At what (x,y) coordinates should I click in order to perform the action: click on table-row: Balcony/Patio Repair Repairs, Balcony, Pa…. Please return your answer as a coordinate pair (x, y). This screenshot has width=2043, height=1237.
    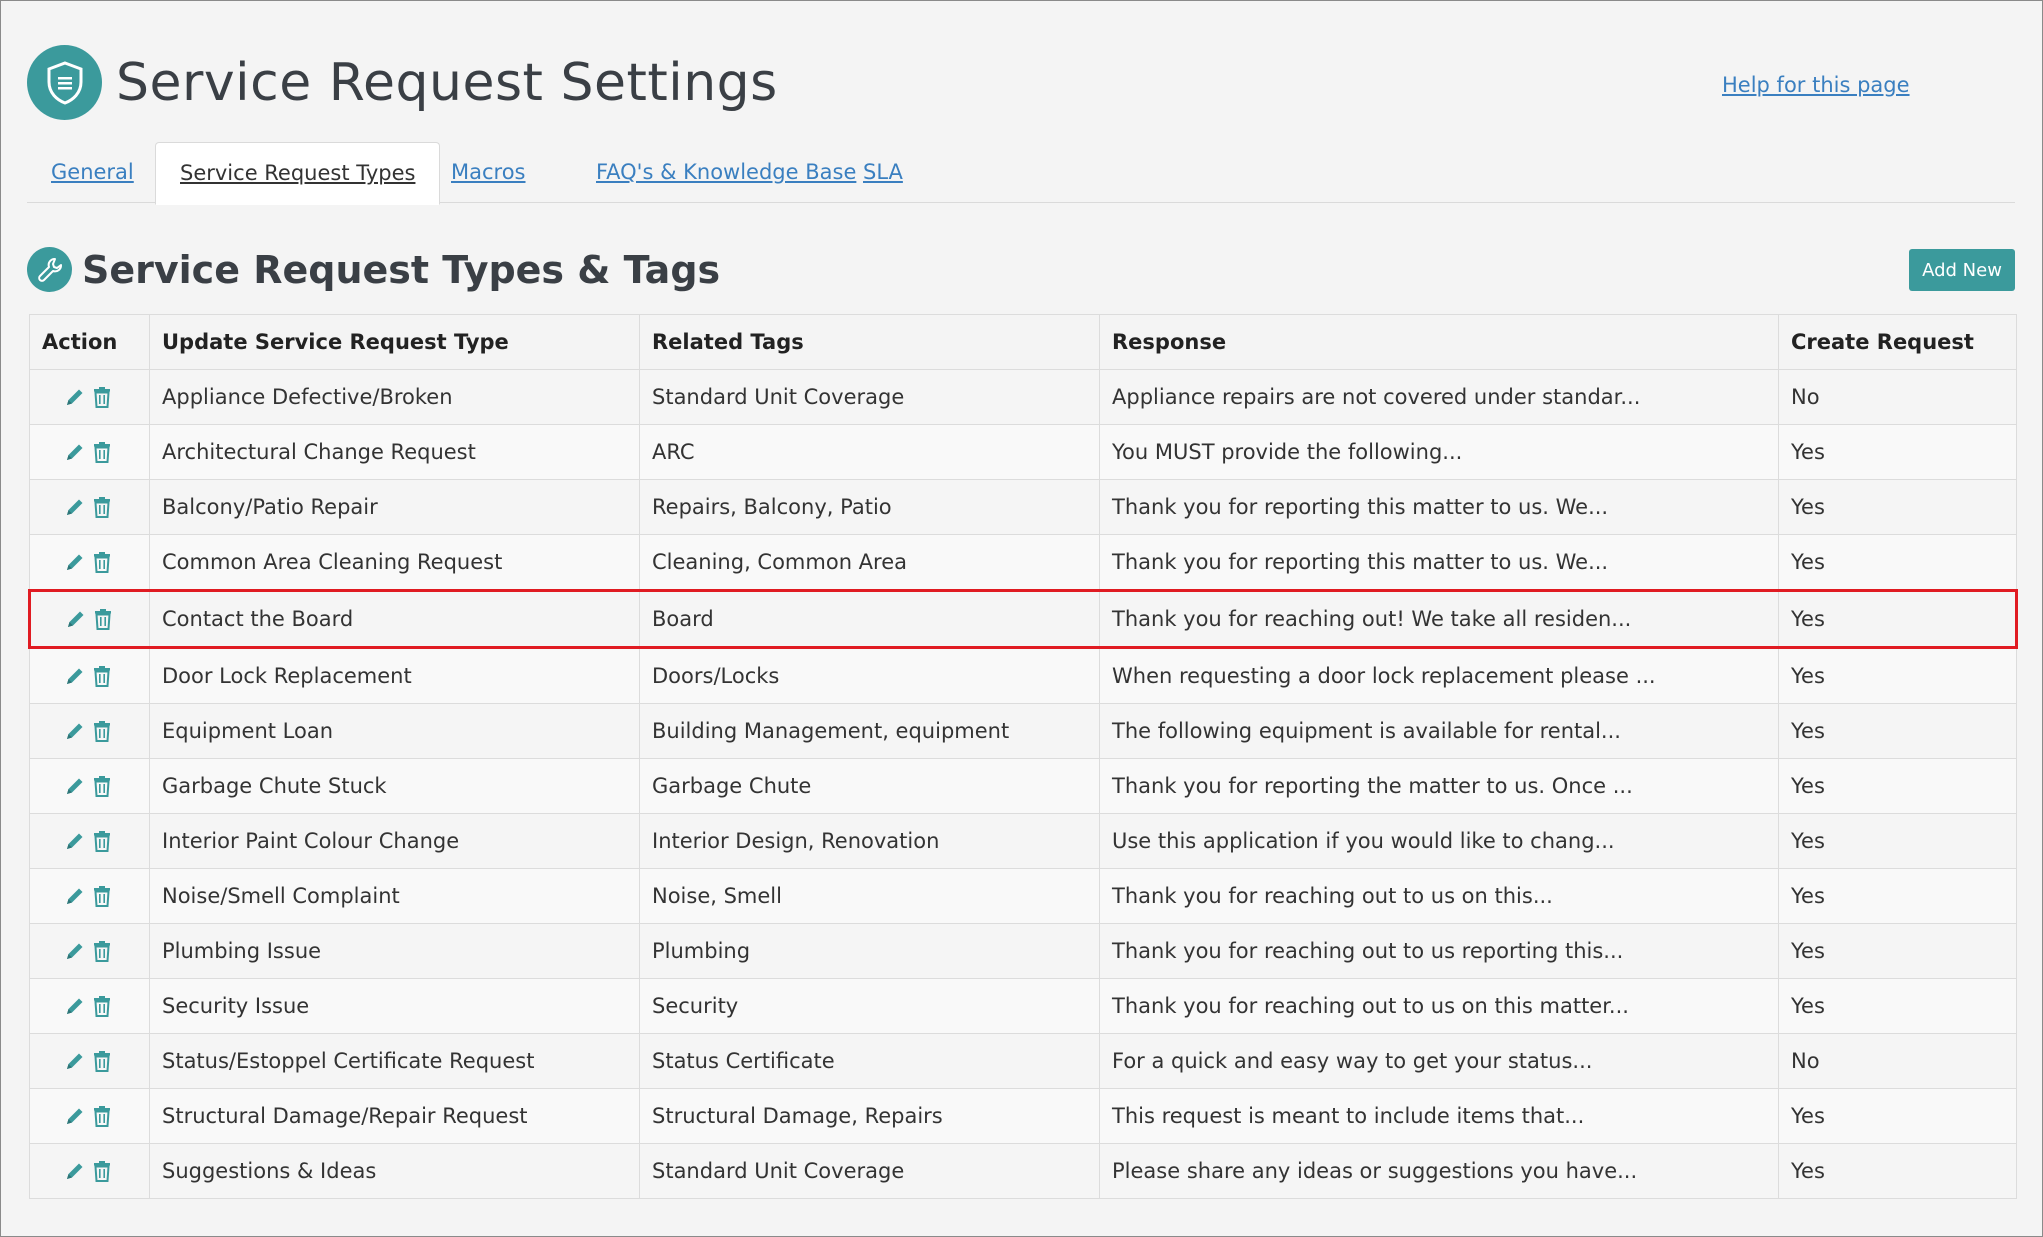
    Looking at the image, I should click on (1023, 507).